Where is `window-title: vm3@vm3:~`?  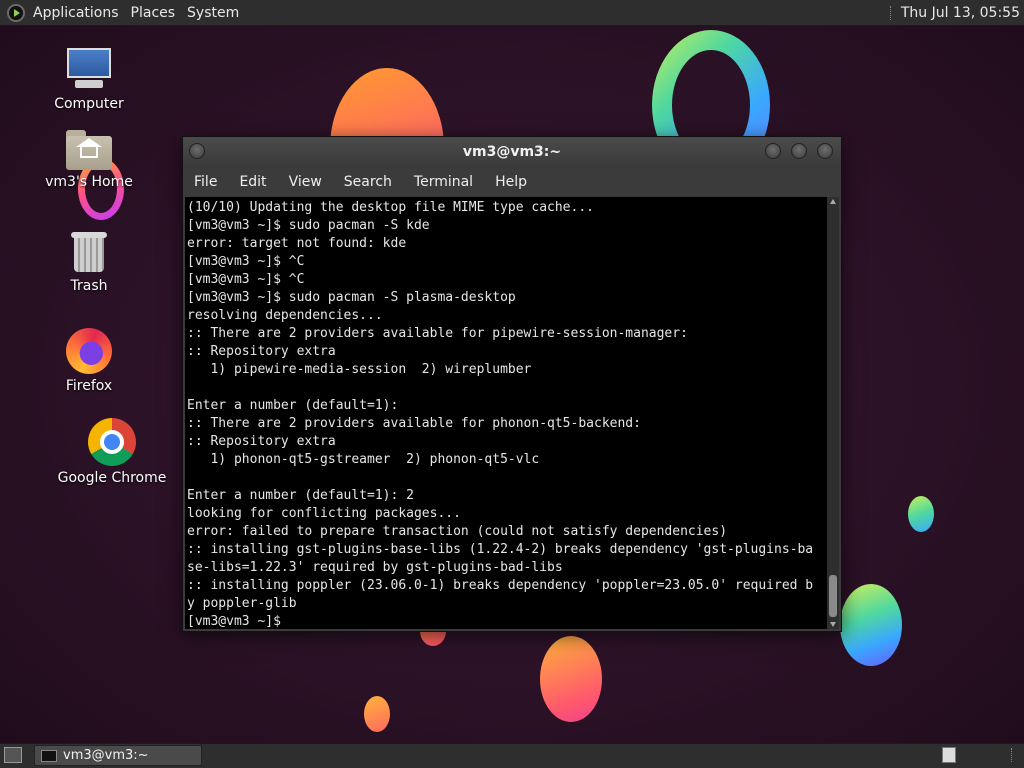
window-title: vm3@vm3:~ is located at coordinates (512, 152).